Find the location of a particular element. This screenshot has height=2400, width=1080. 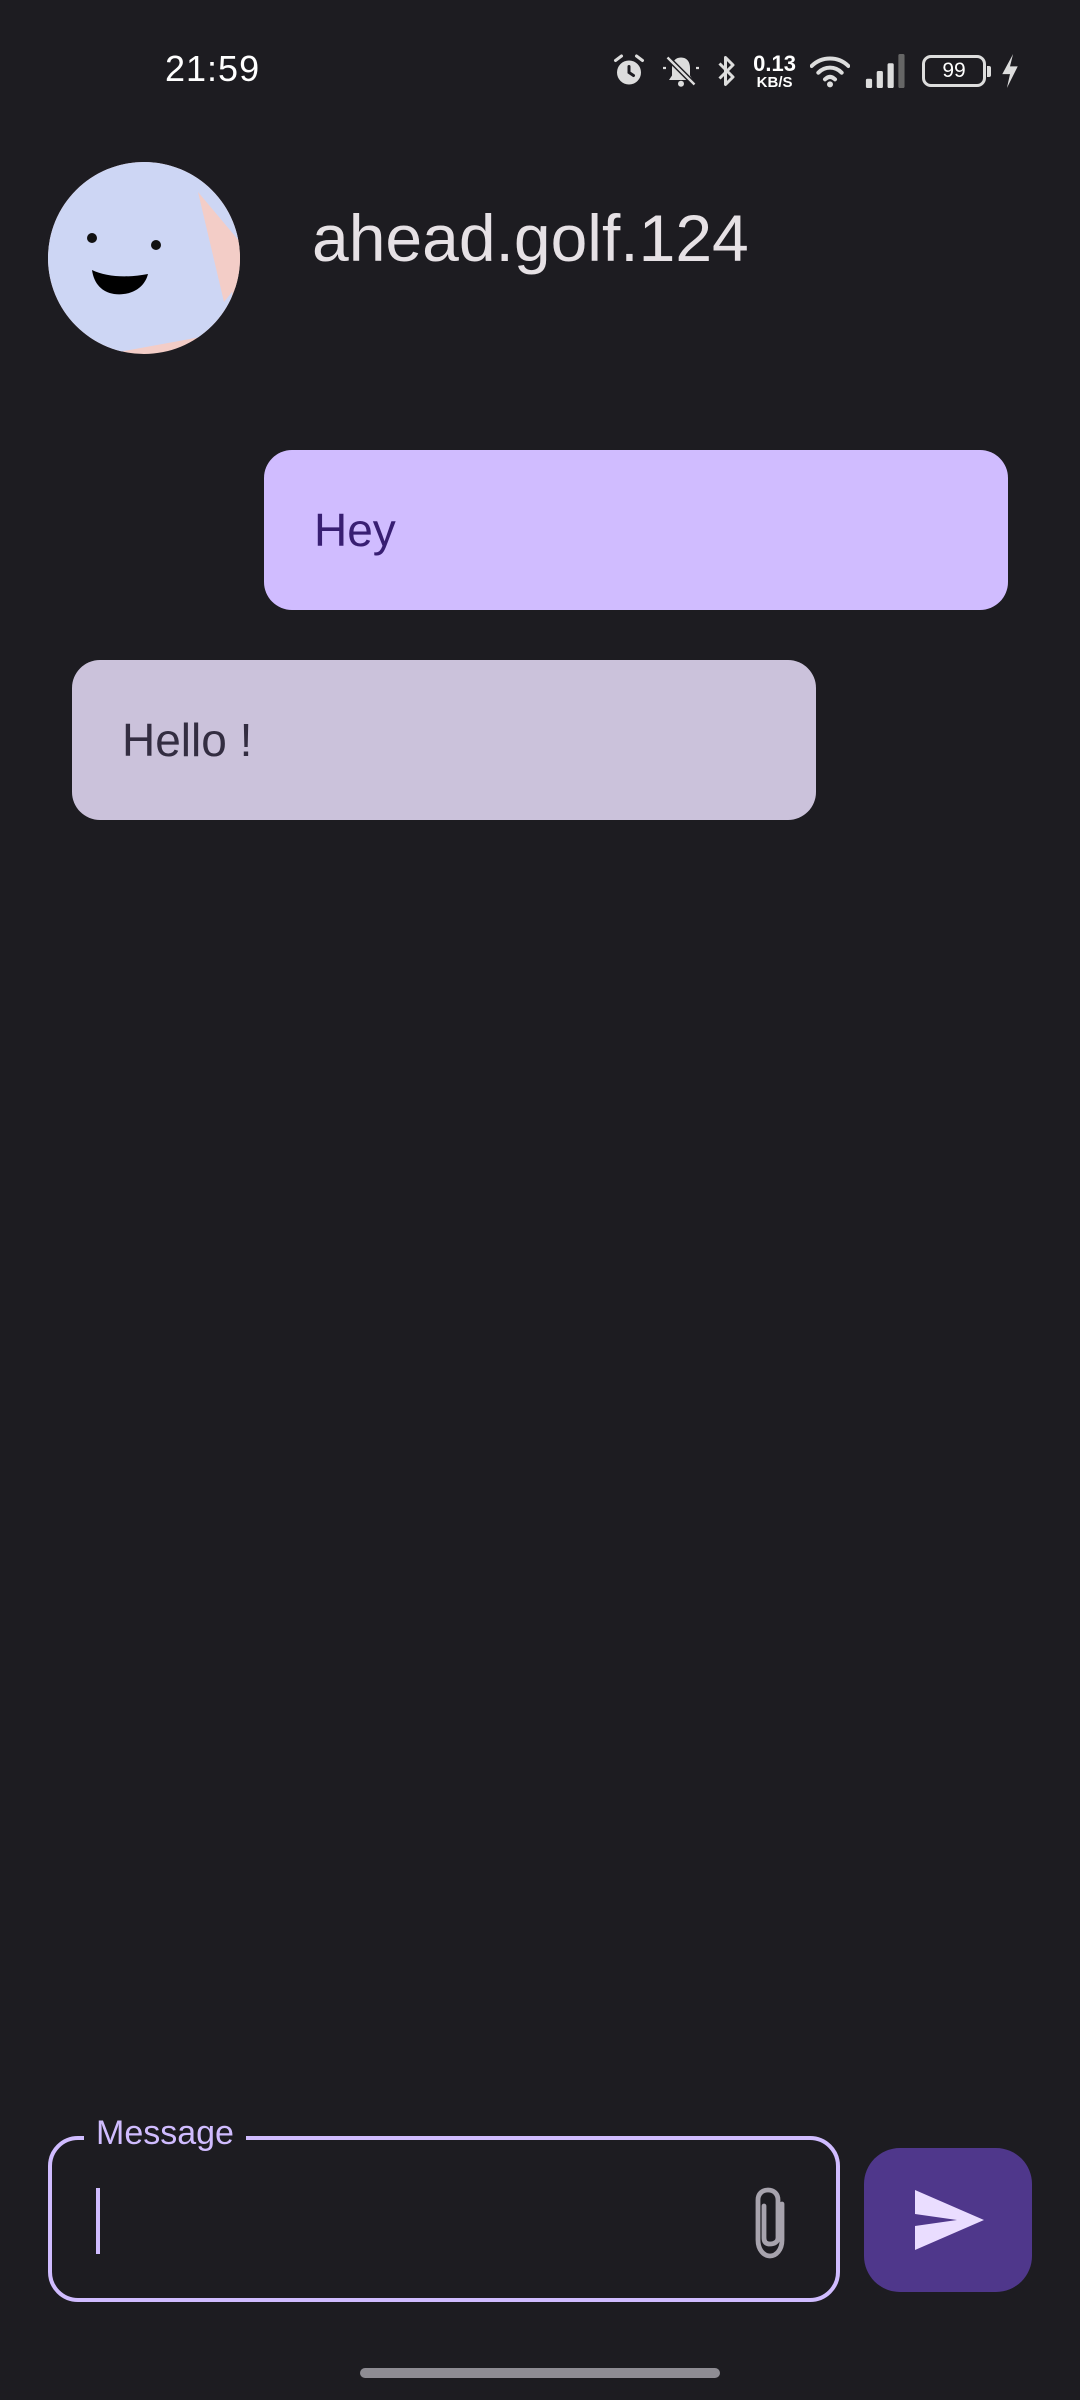

composer: Message is located at coordinates (540, 2217).